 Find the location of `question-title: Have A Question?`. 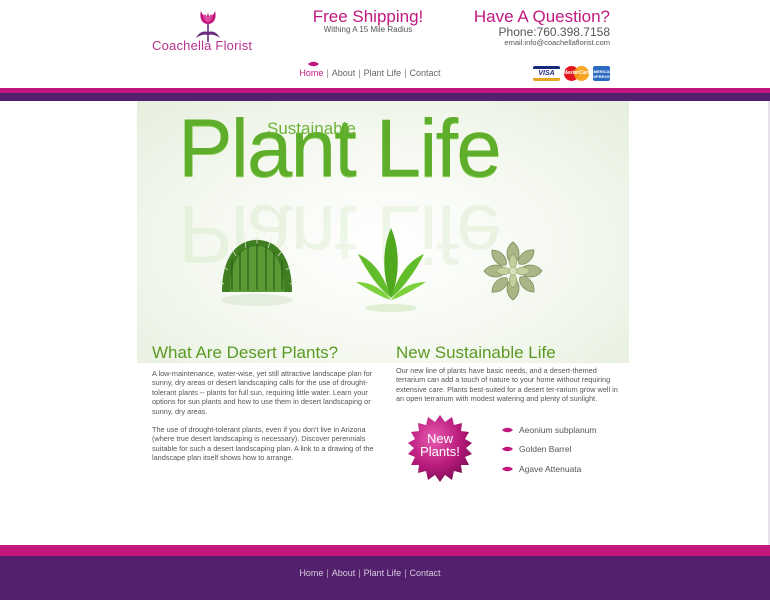

question-title: Have A Question? is located at coordinates (541, 16).